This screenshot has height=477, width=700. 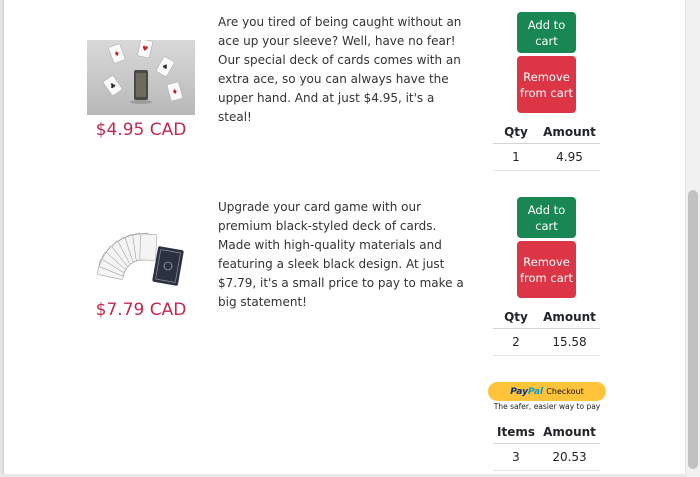 What do you see at coordinates (547, 406) in the screenshot?
I see `paypal-tagline: The safer, easier way to pay` at bounding box center [547, 406].